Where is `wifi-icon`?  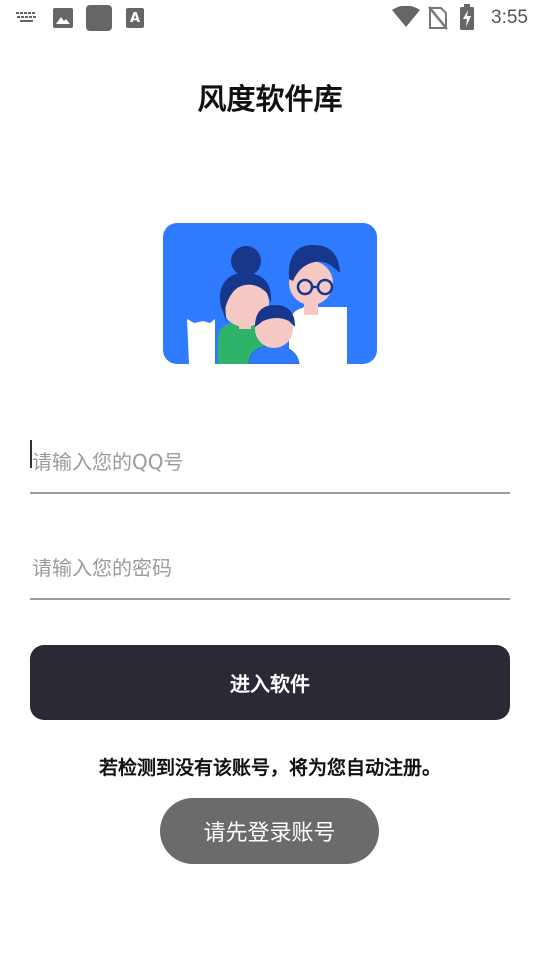 wifi-icon is located at coordinates (406, 16).